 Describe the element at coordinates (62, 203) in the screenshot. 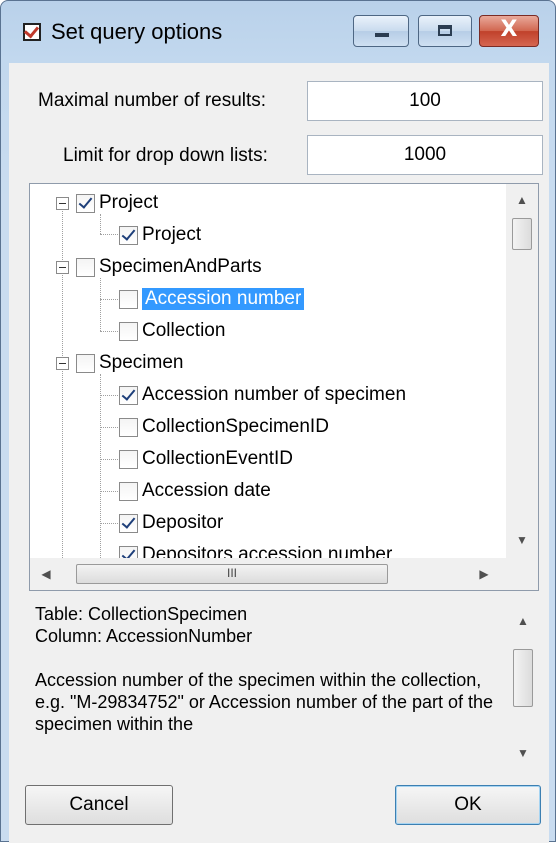

I see `collapse-project-icon` at that location.